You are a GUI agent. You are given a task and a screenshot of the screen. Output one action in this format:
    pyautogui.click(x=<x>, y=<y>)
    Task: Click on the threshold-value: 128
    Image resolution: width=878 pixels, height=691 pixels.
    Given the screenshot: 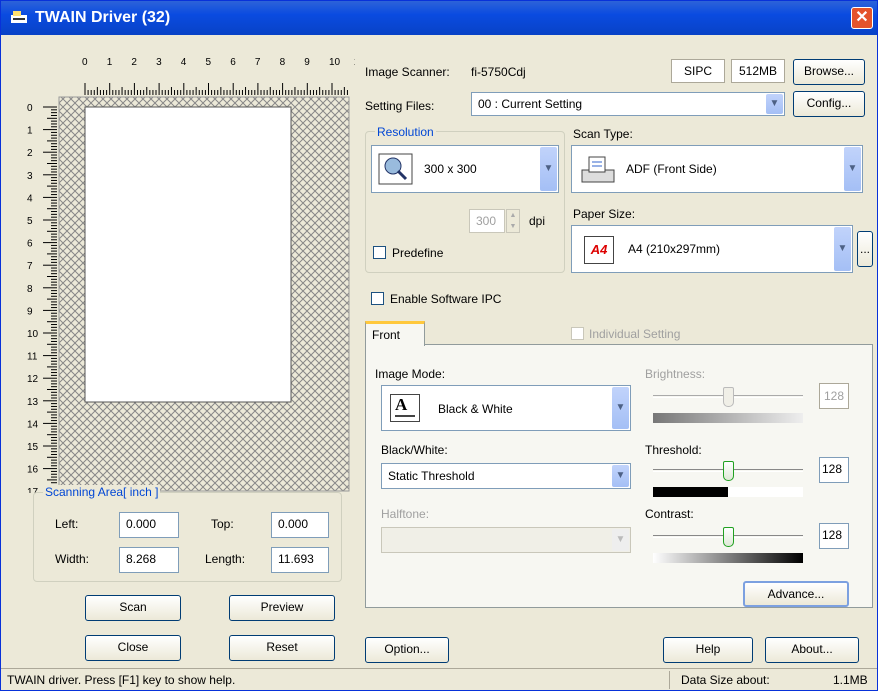 What is the action you would take?
    pyautogui.click(x=834, y=470)
    